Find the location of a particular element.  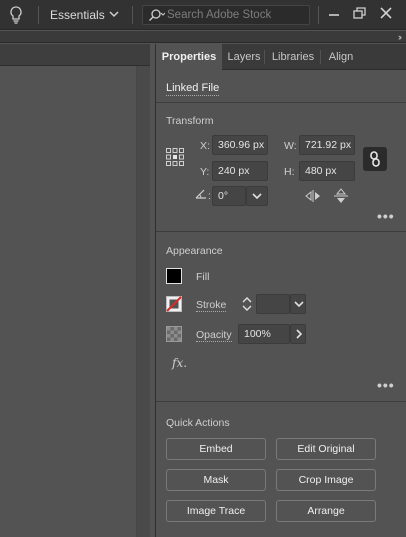

chevron-right-icon is located at coordinates (299, 334).